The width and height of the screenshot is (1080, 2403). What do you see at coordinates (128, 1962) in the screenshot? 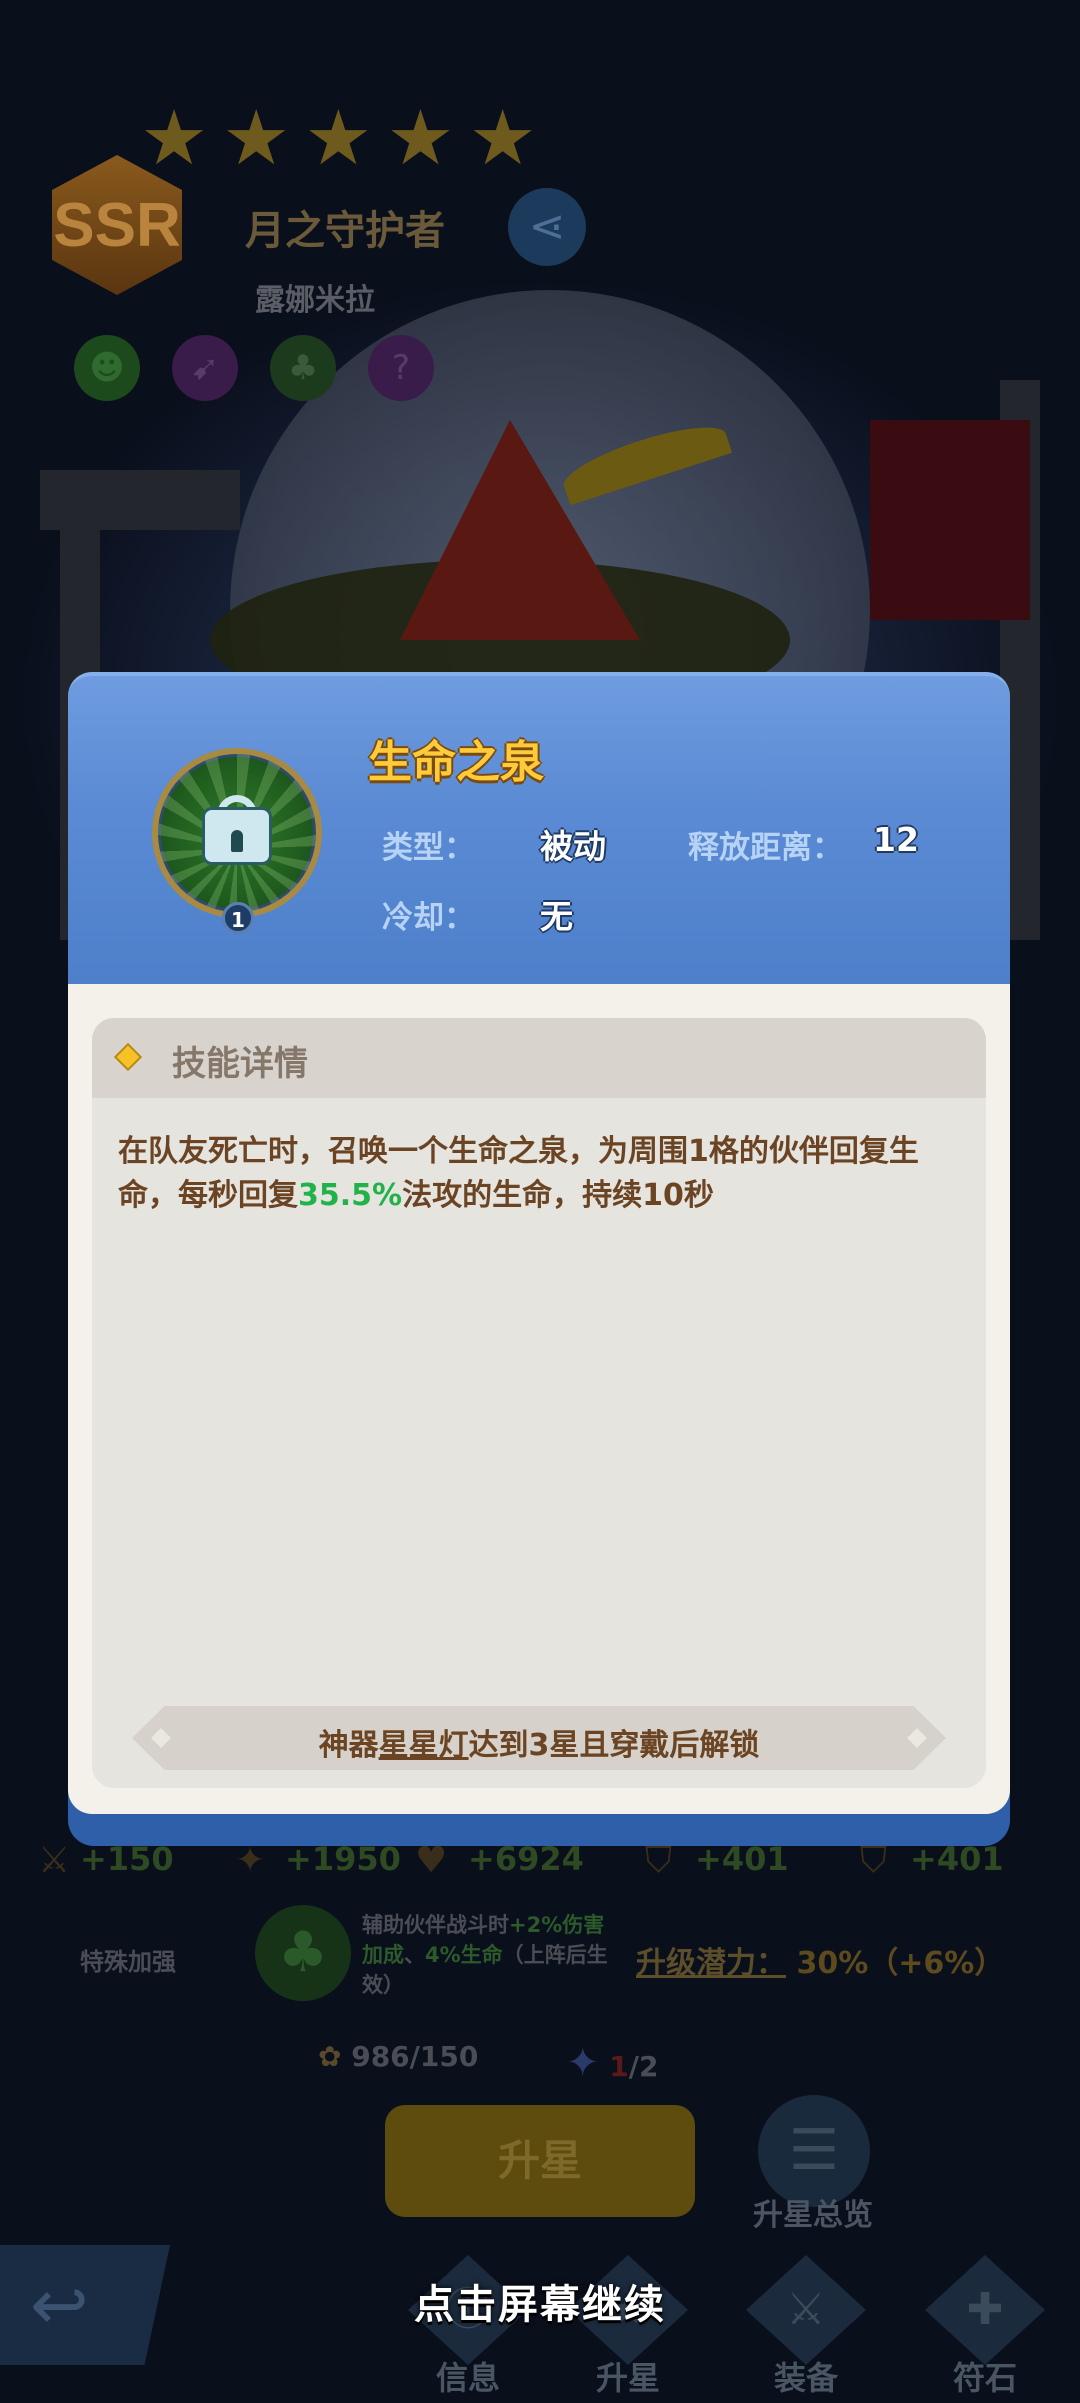
I see `special-bonus-label: 特殊加强` at bounding box center [128, 1962].